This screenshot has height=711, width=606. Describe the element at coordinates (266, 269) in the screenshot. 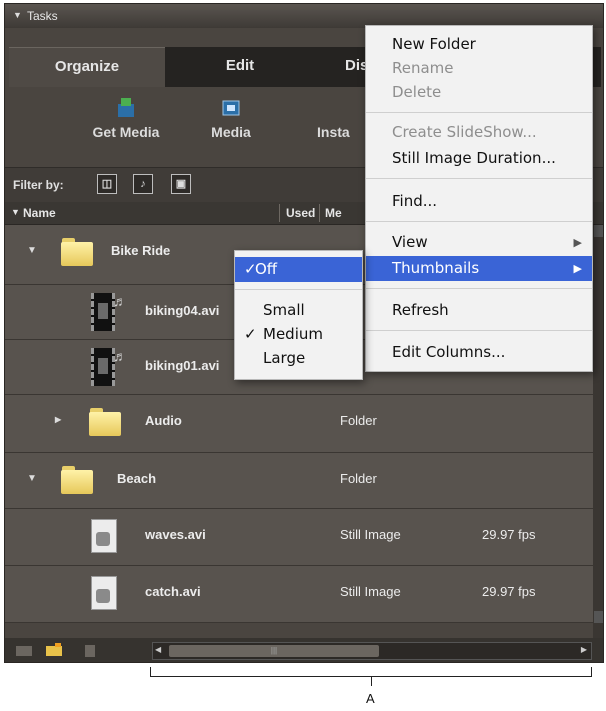

I see `menu-item-label: Off` at that location.